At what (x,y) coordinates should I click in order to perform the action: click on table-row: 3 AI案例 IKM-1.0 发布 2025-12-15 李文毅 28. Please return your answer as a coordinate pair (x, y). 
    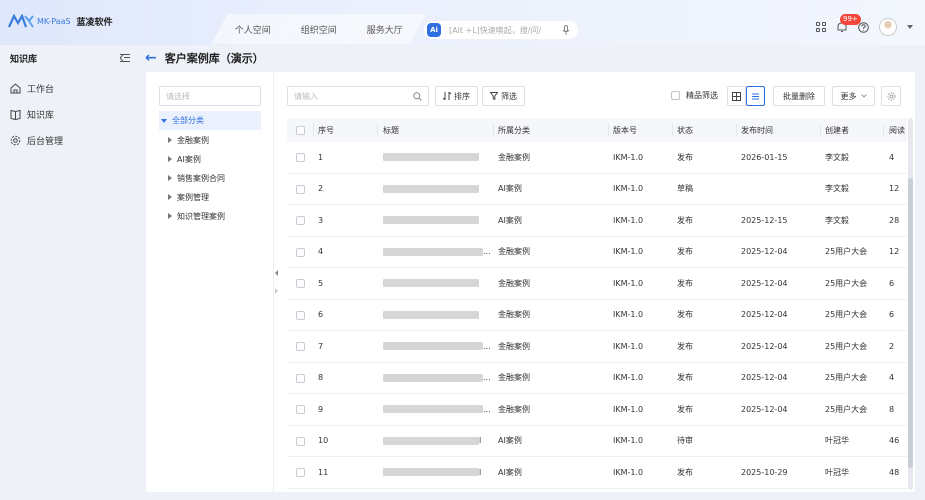
    Looking at the image, I should click on (597, 221).